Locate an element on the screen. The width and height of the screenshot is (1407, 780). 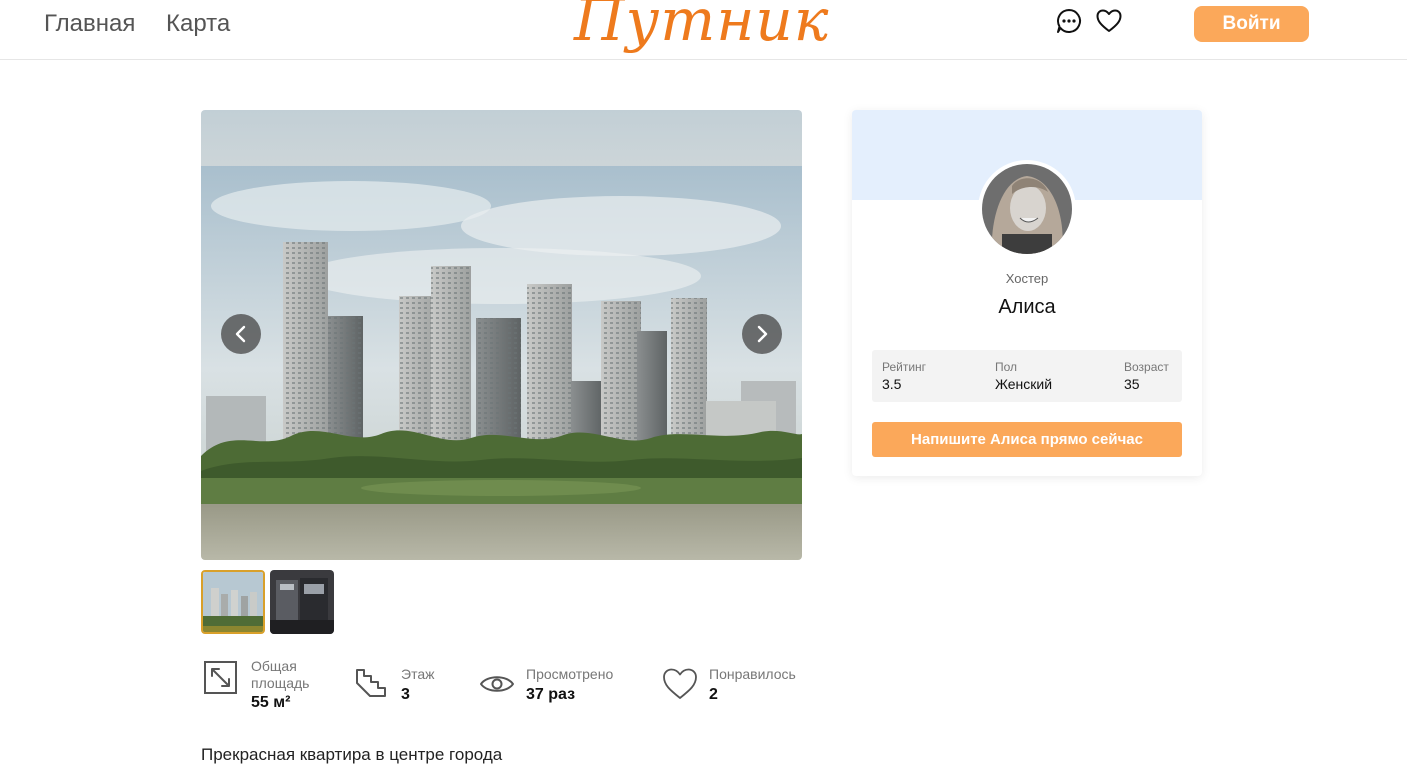
top-header: Главная Карта Путник Войти is located at coordinates (703, 30).